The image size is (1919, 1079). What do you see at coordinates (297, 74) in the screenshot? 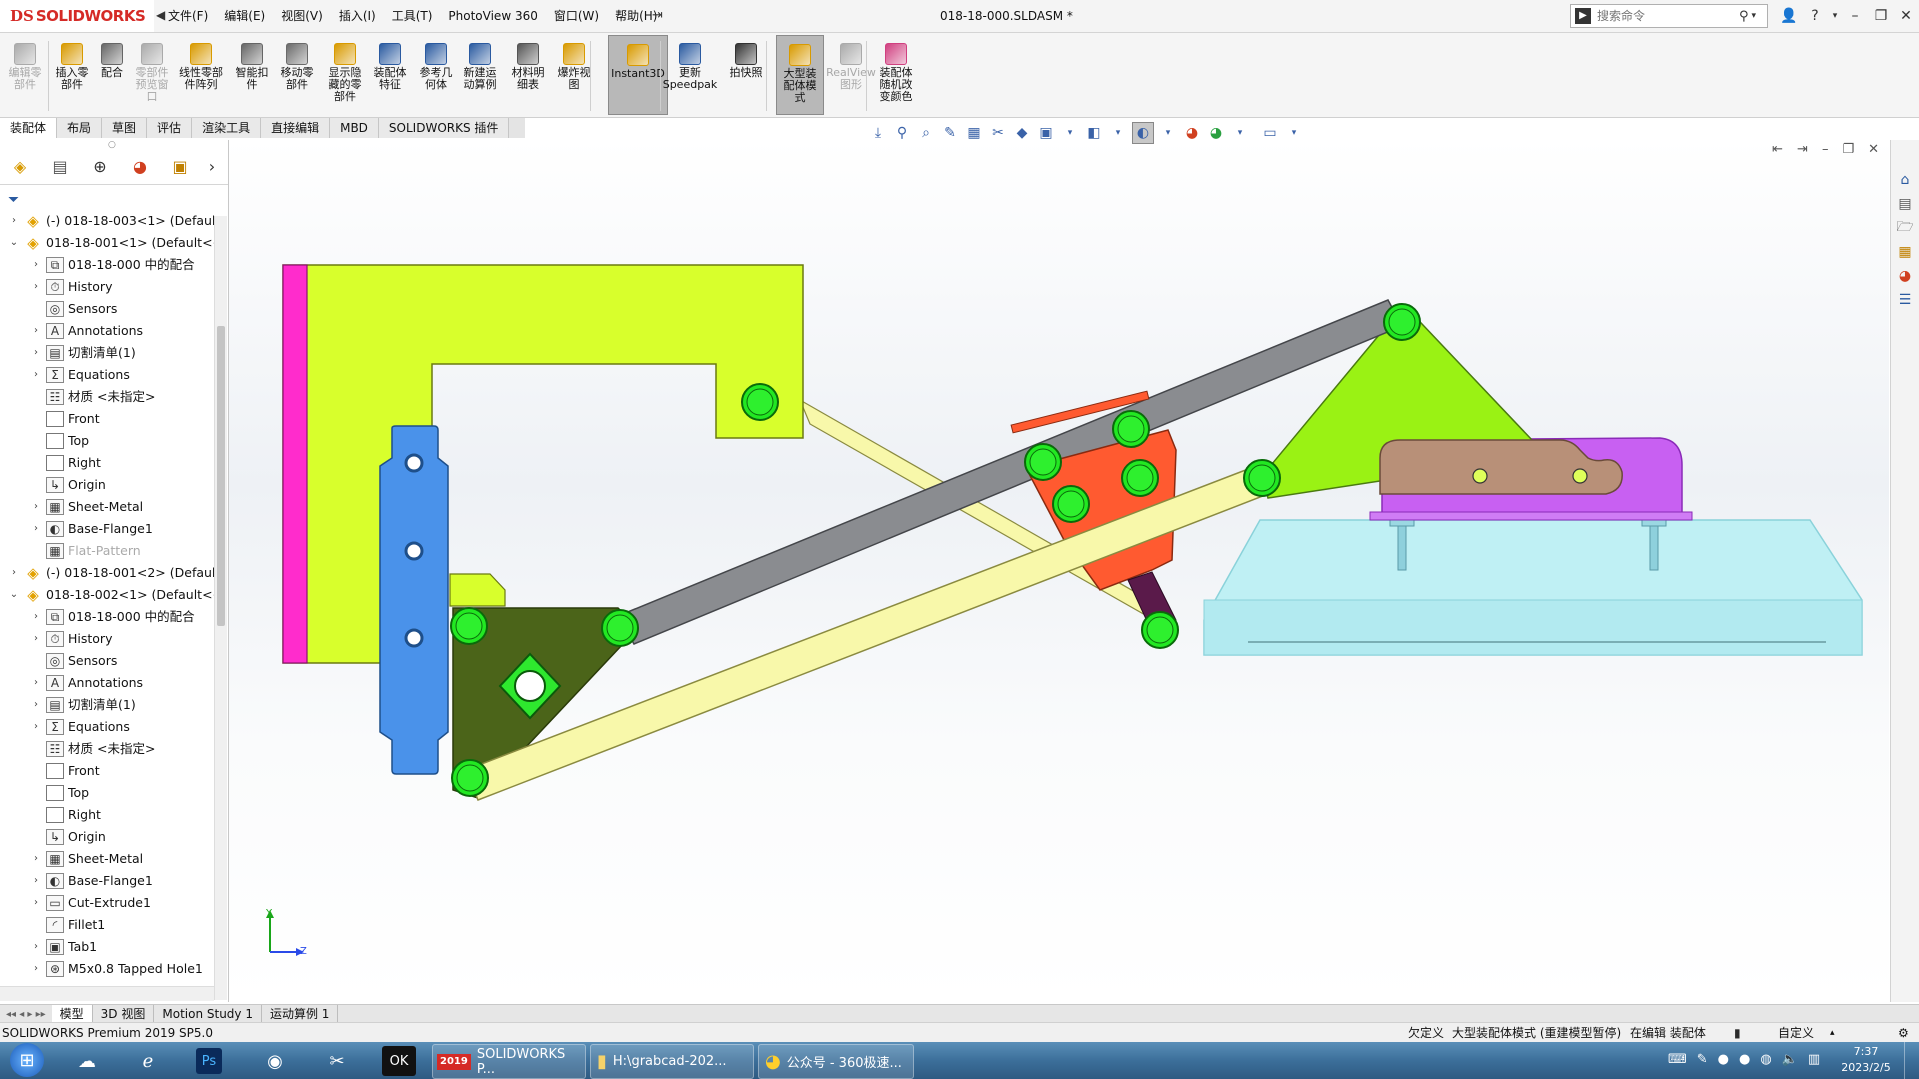
I see `command-move-component-button: 移动零 部件` at bounding box center [297, 74].